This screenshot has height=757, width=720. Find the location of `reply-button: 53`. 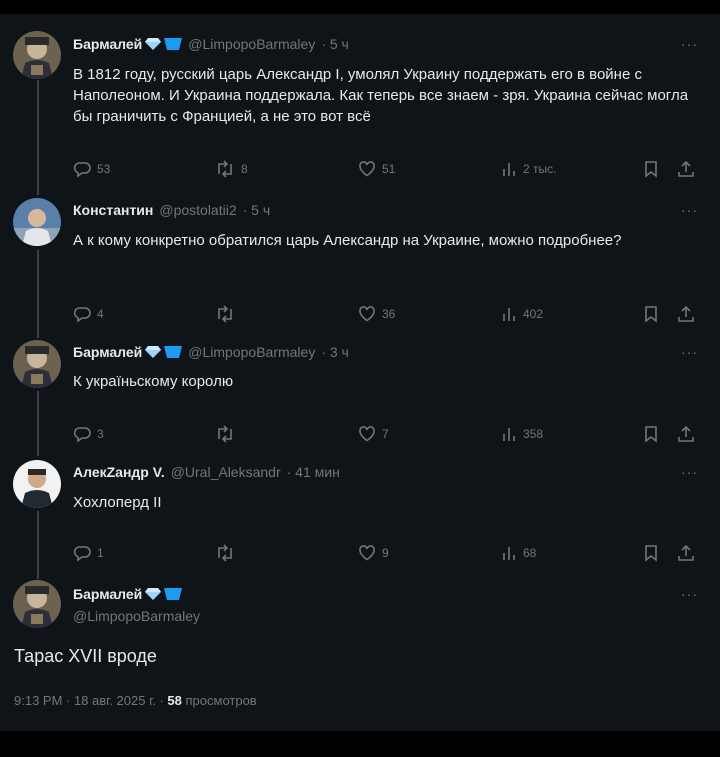

reply-button: 53 is located at coordinates (91, 169).